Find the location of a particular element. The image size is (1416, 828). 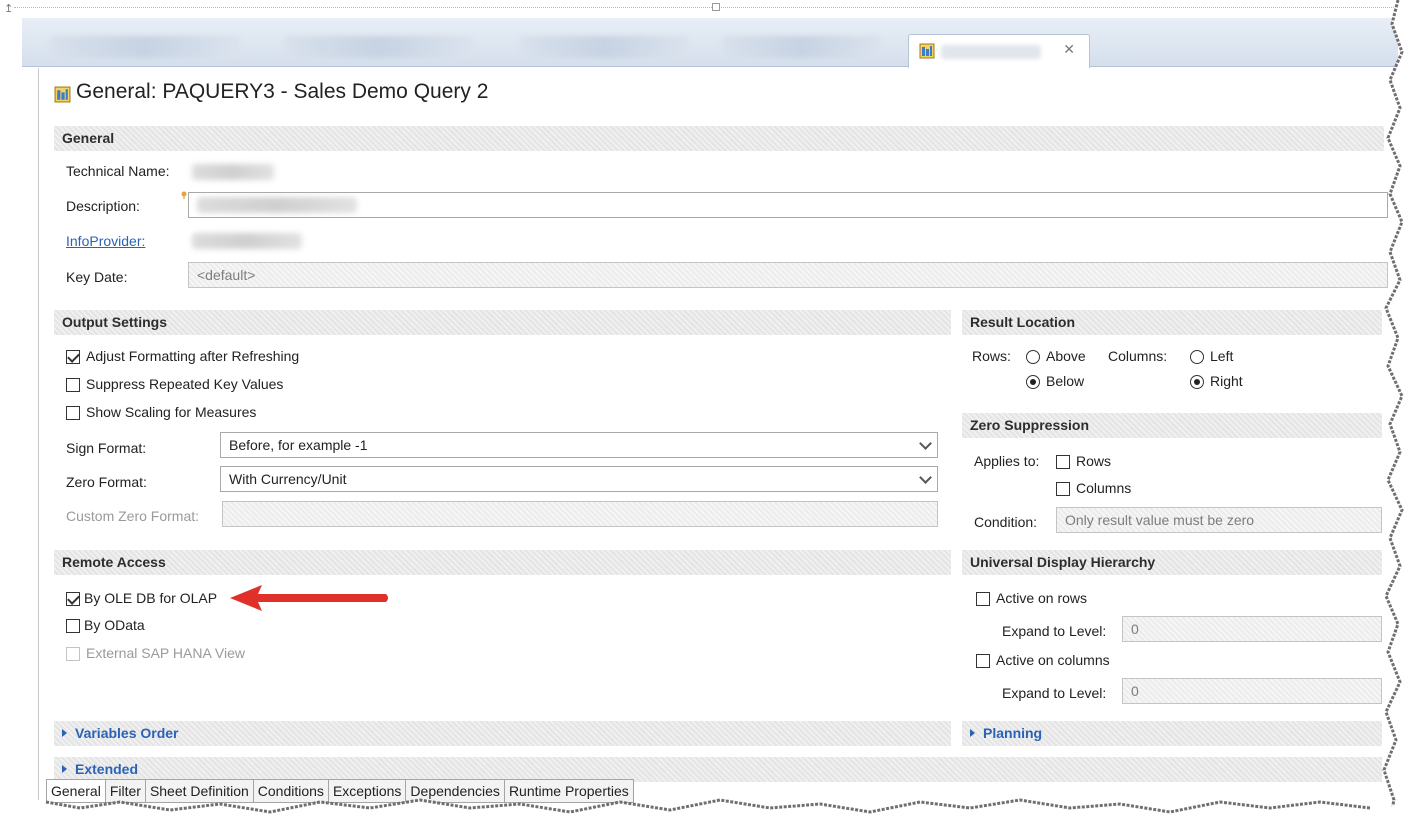

infoprovider-link: InfoProvider: is located at coordinates (105, 241).